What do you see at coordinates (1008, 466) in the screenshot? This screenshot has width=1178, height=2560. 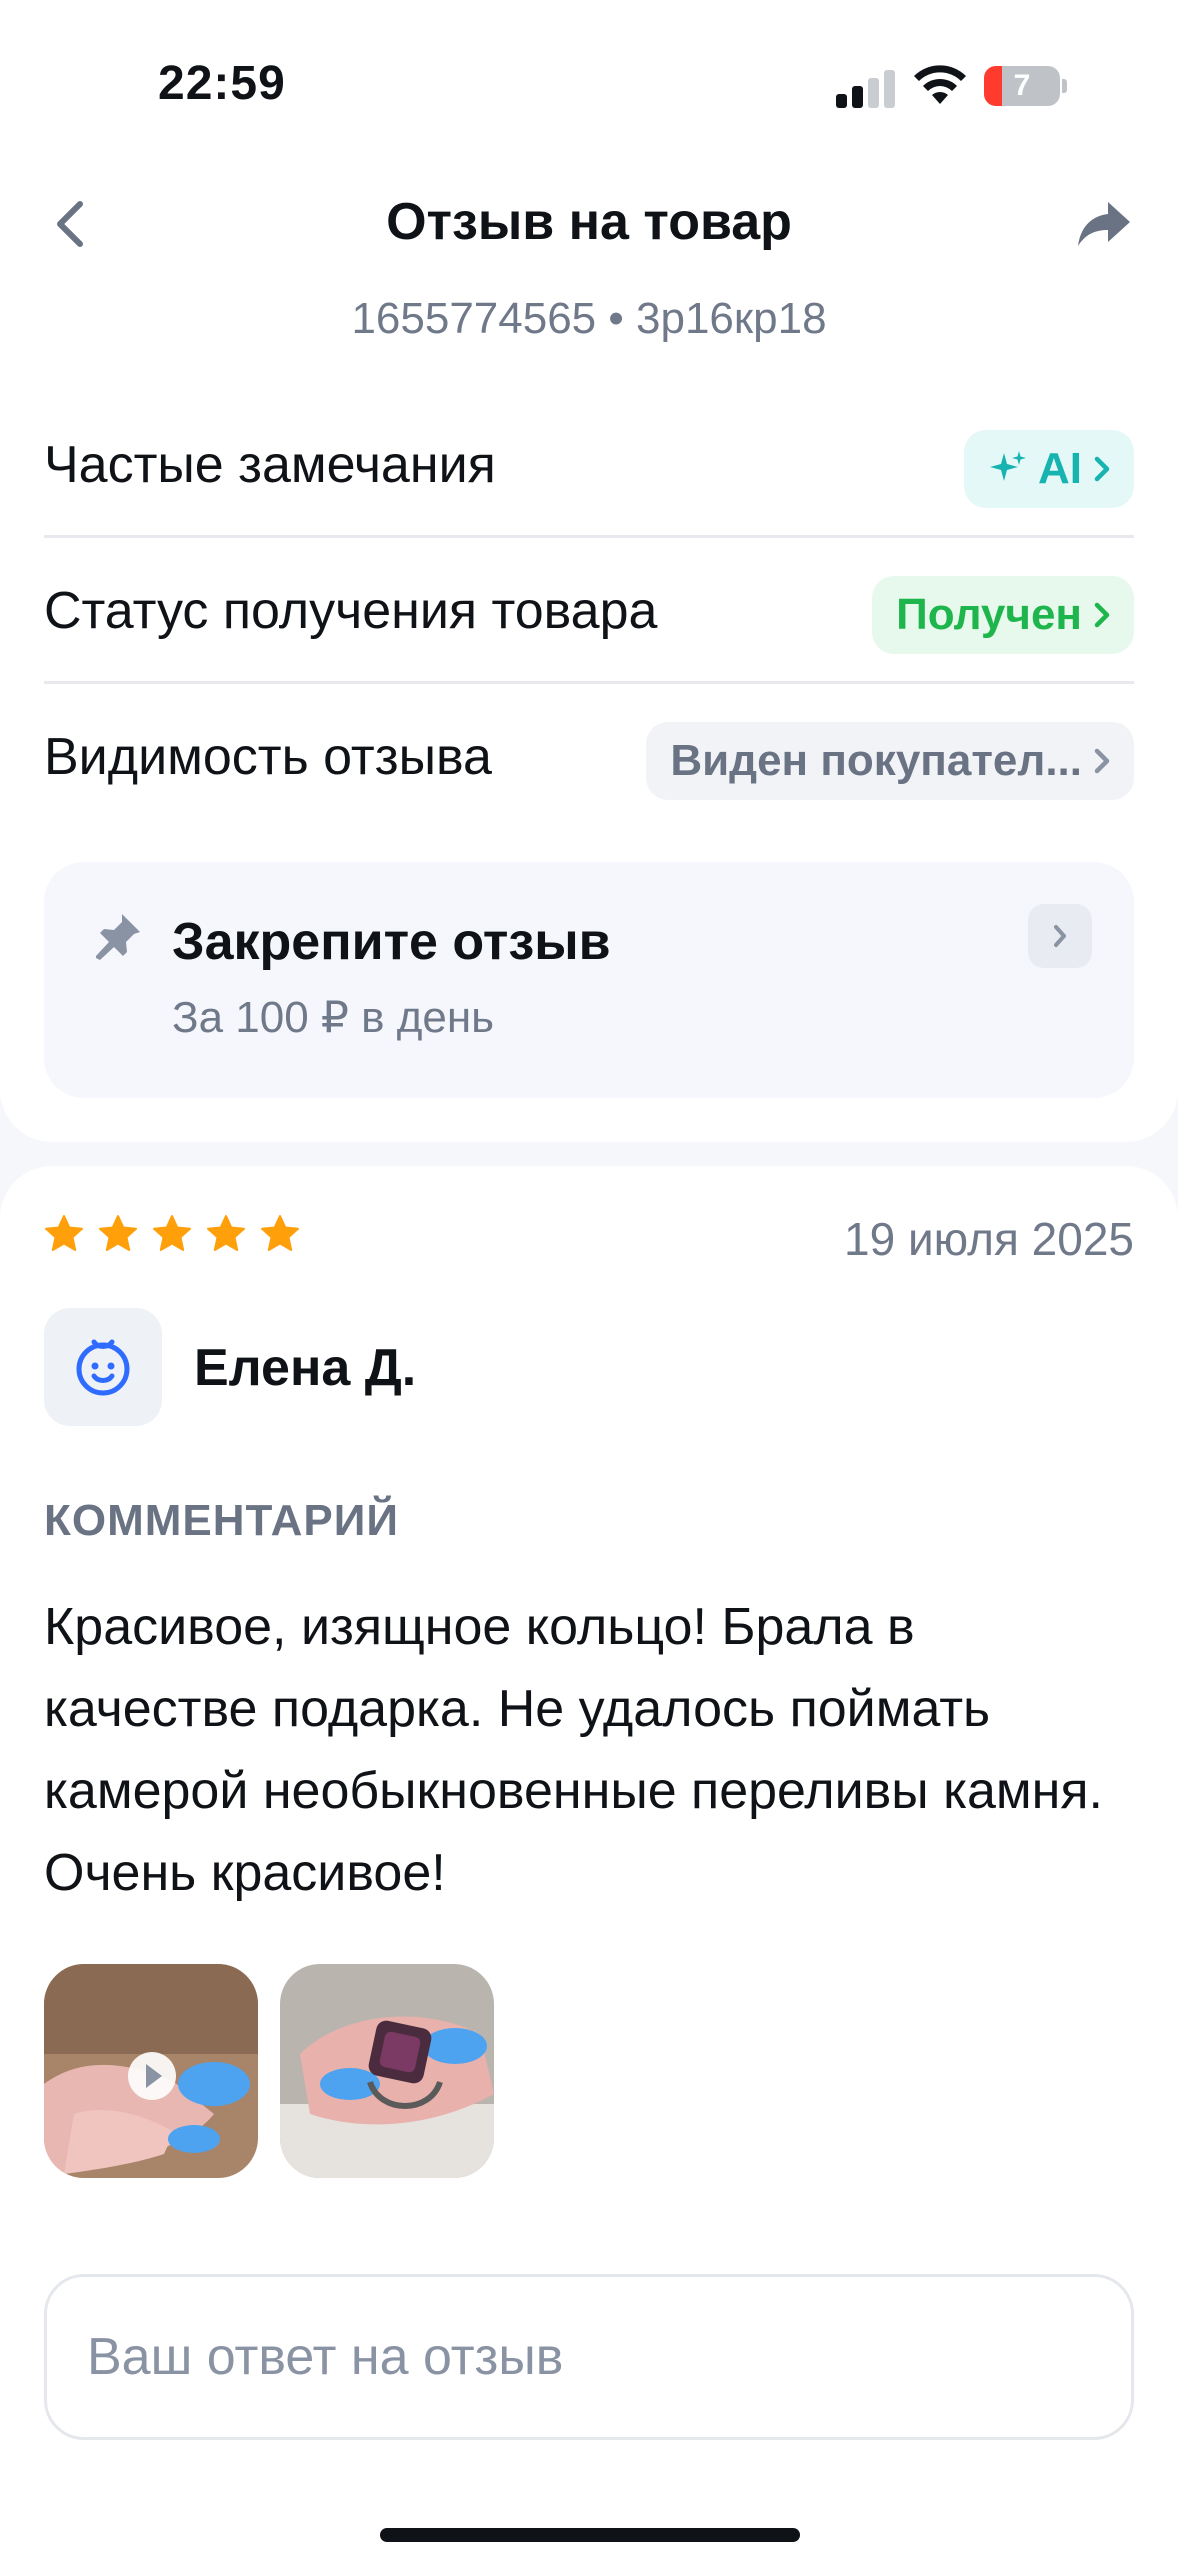 I see `sparkle-icon` at bounding box center [1008, 466].